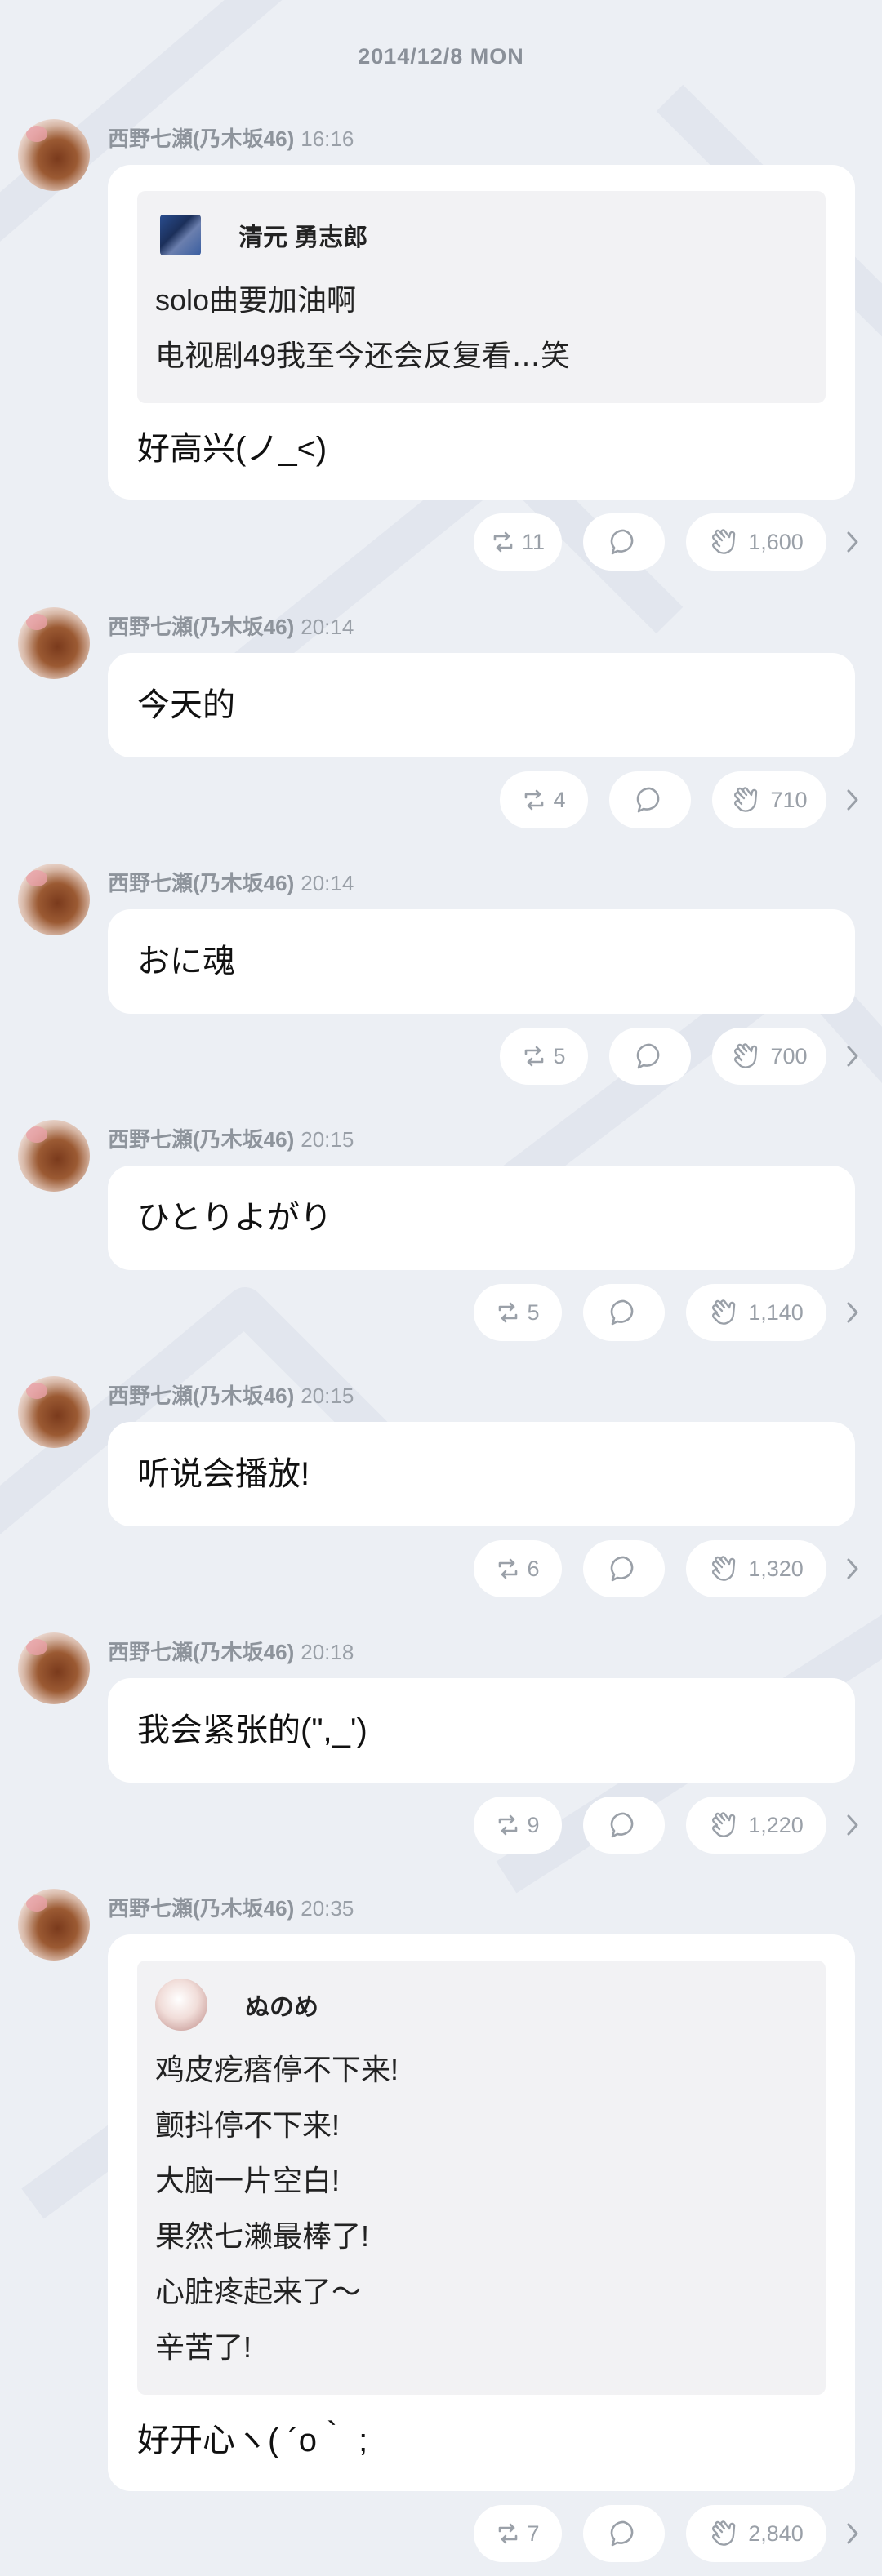 The height and width of the screenshot is (2576, 882). What do you see at coordinates (235, 1218) in the screenshot?
I see `message-text: ひとりよがり` at bounding box center [235, 1218].